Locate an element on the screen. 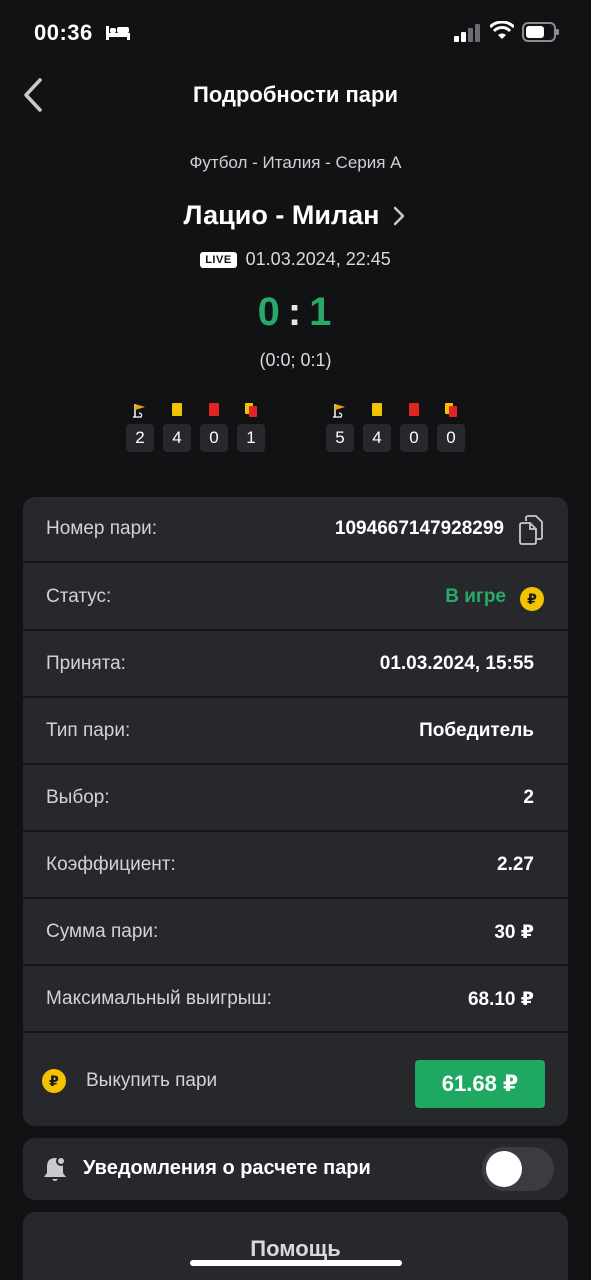  bell-icon is located at coordinates (55, 1168).